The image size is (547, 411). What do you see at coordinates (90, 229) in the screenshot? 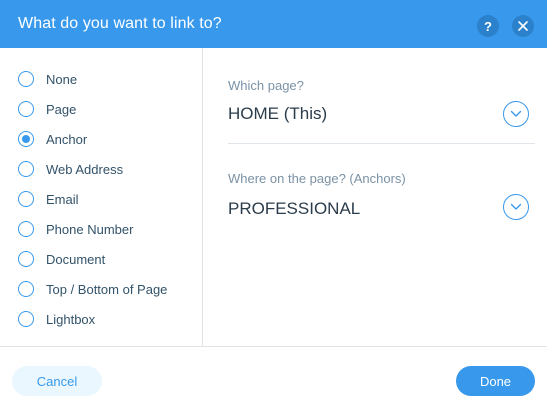
I see `option-label: Phone Number` at bounding box center [90, 229].